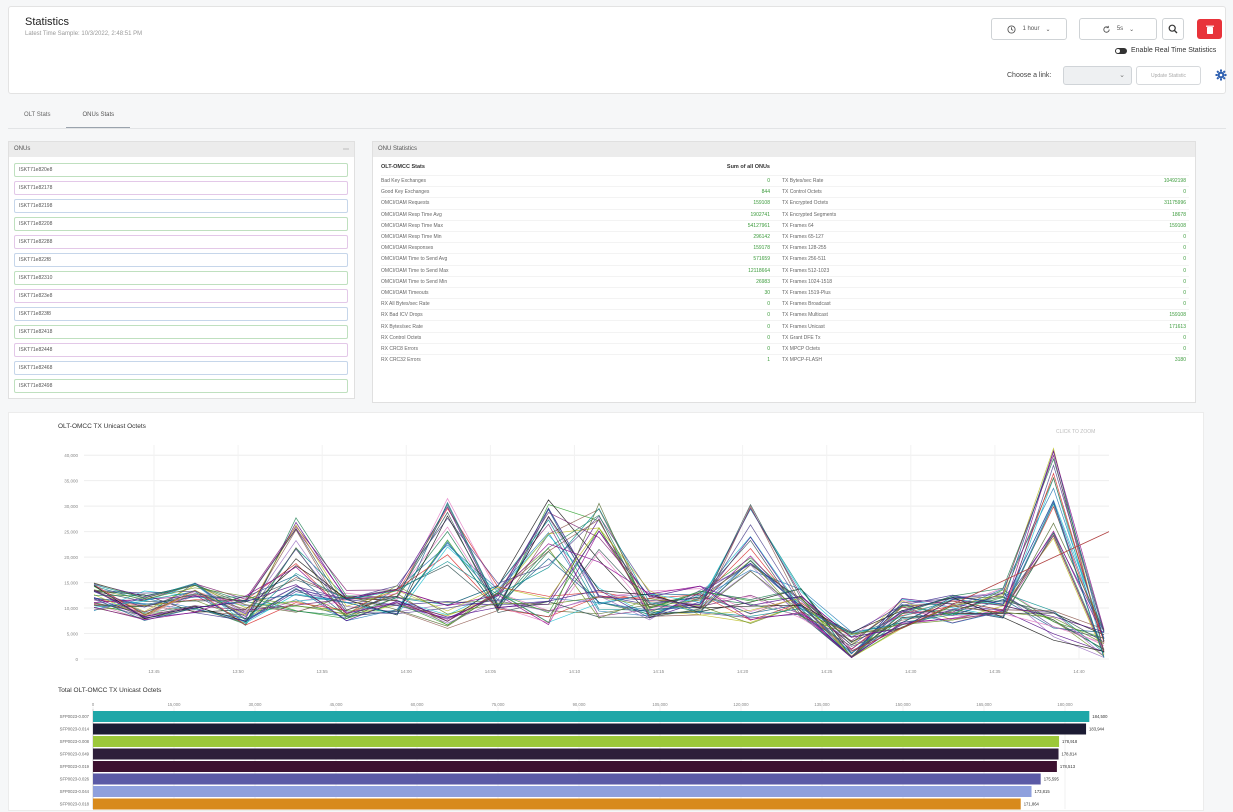 This screenshot has height=812, width=1233. I want to click on bar-value-label: 184,500, so click(1100, 716).